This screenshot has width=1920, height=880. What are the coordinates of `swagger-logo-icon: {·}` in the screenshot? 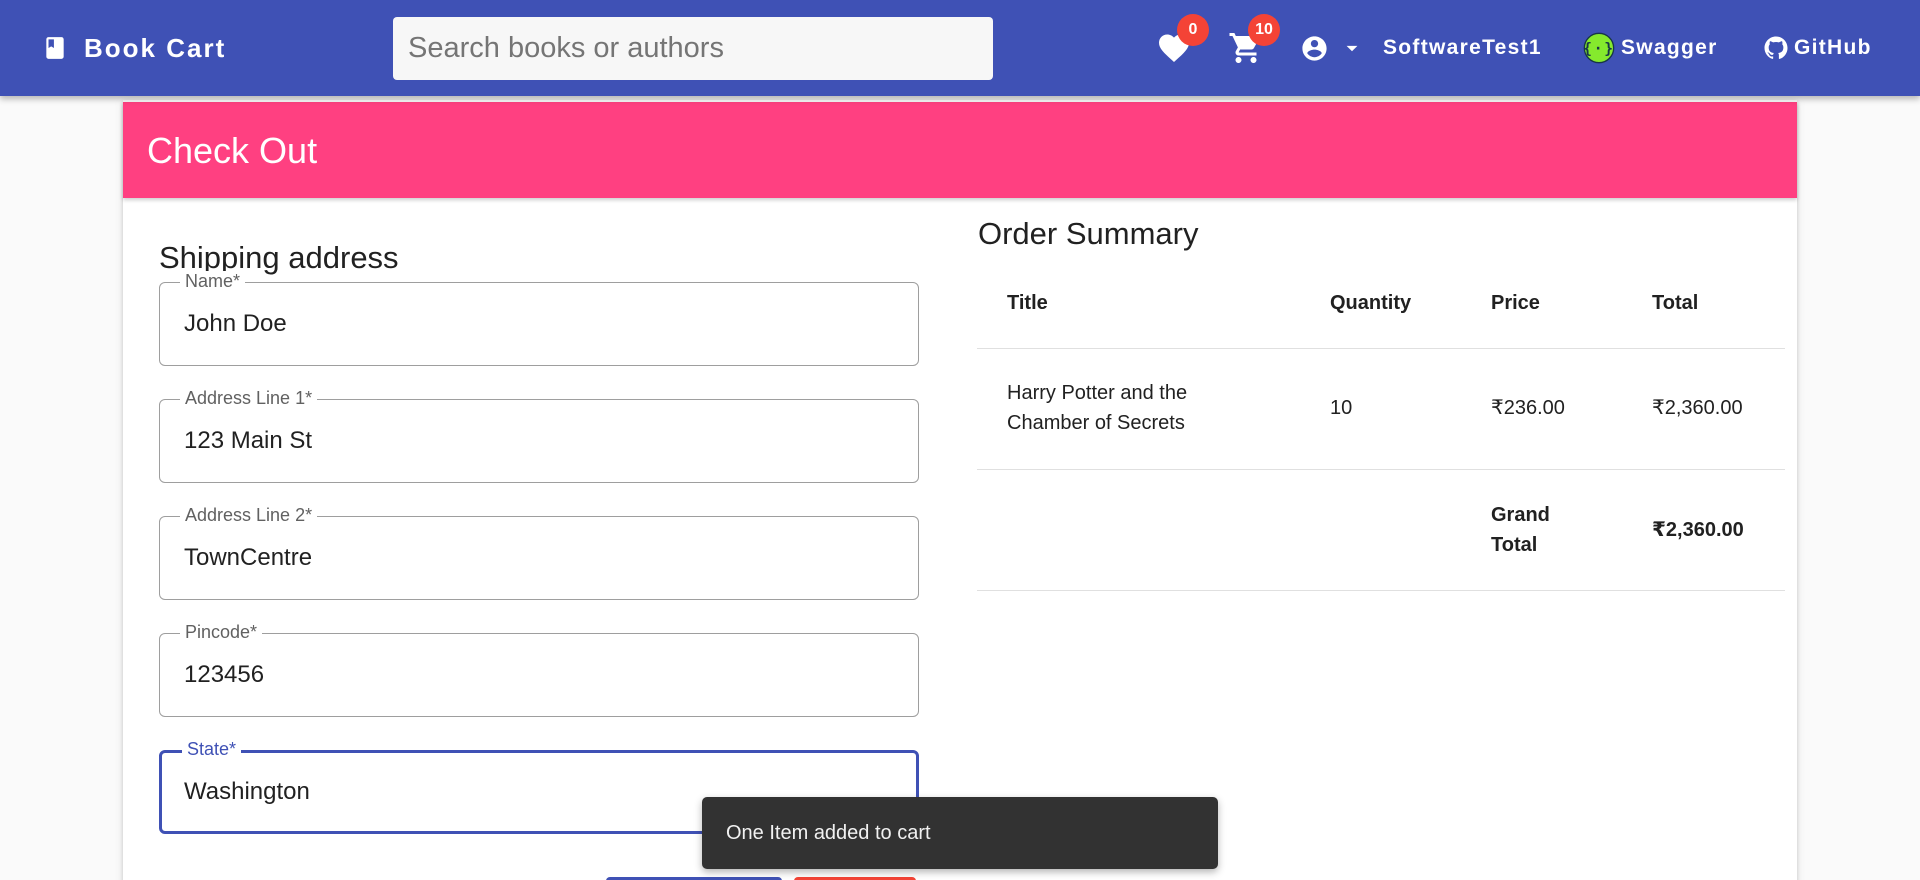 It's located at (1599, 48).